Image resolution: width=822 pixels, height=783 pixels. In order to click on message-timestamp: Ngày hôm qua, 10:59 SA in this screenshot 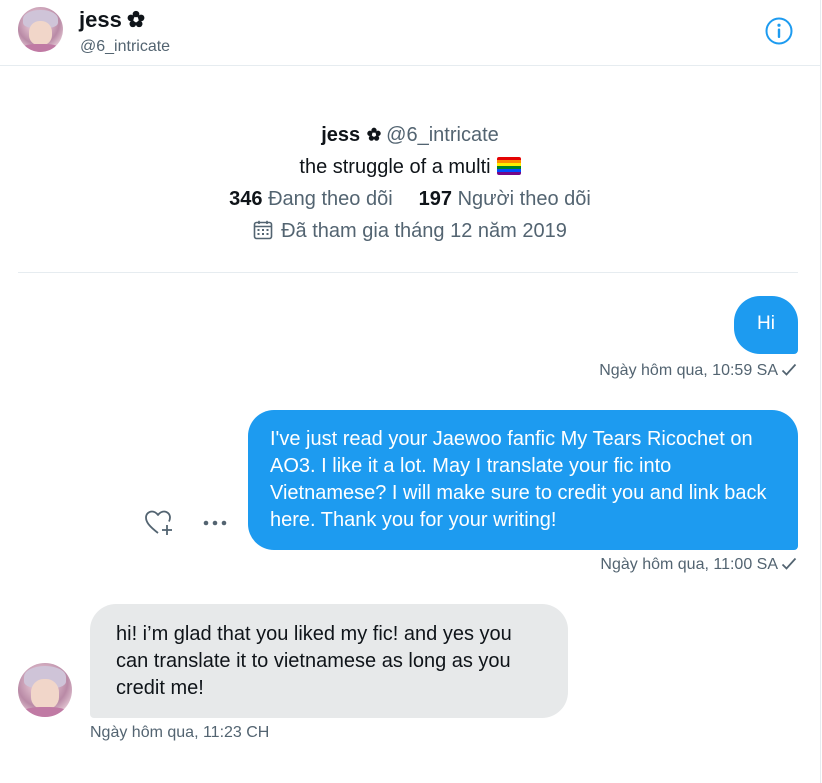, I will do `click(698, 371)`.